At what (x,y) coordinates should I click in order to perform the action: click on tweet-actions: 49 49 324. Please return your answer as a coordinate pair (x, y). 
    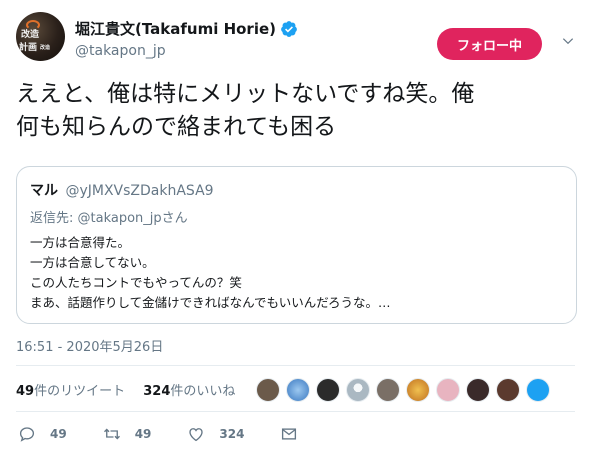
    Looking at the image, I should click on (176, 434).